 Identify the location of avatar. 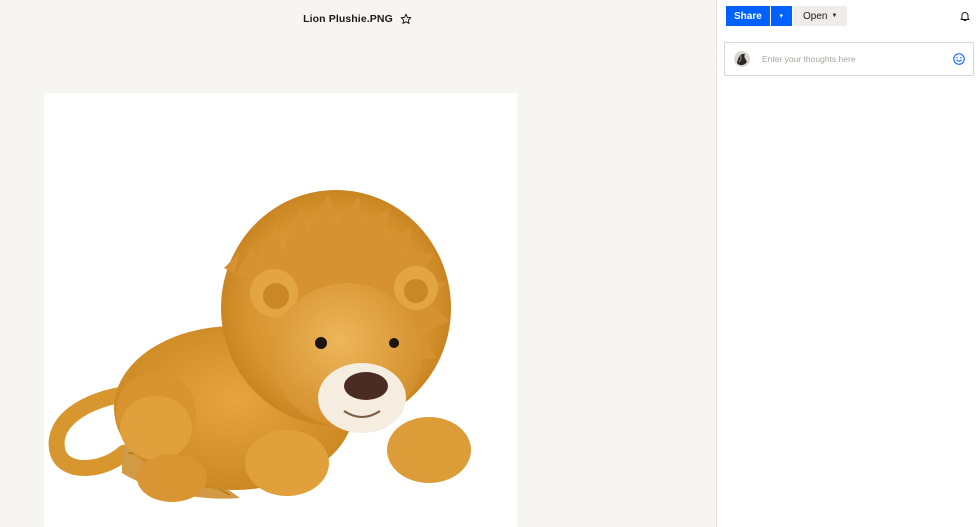
(742, 59).